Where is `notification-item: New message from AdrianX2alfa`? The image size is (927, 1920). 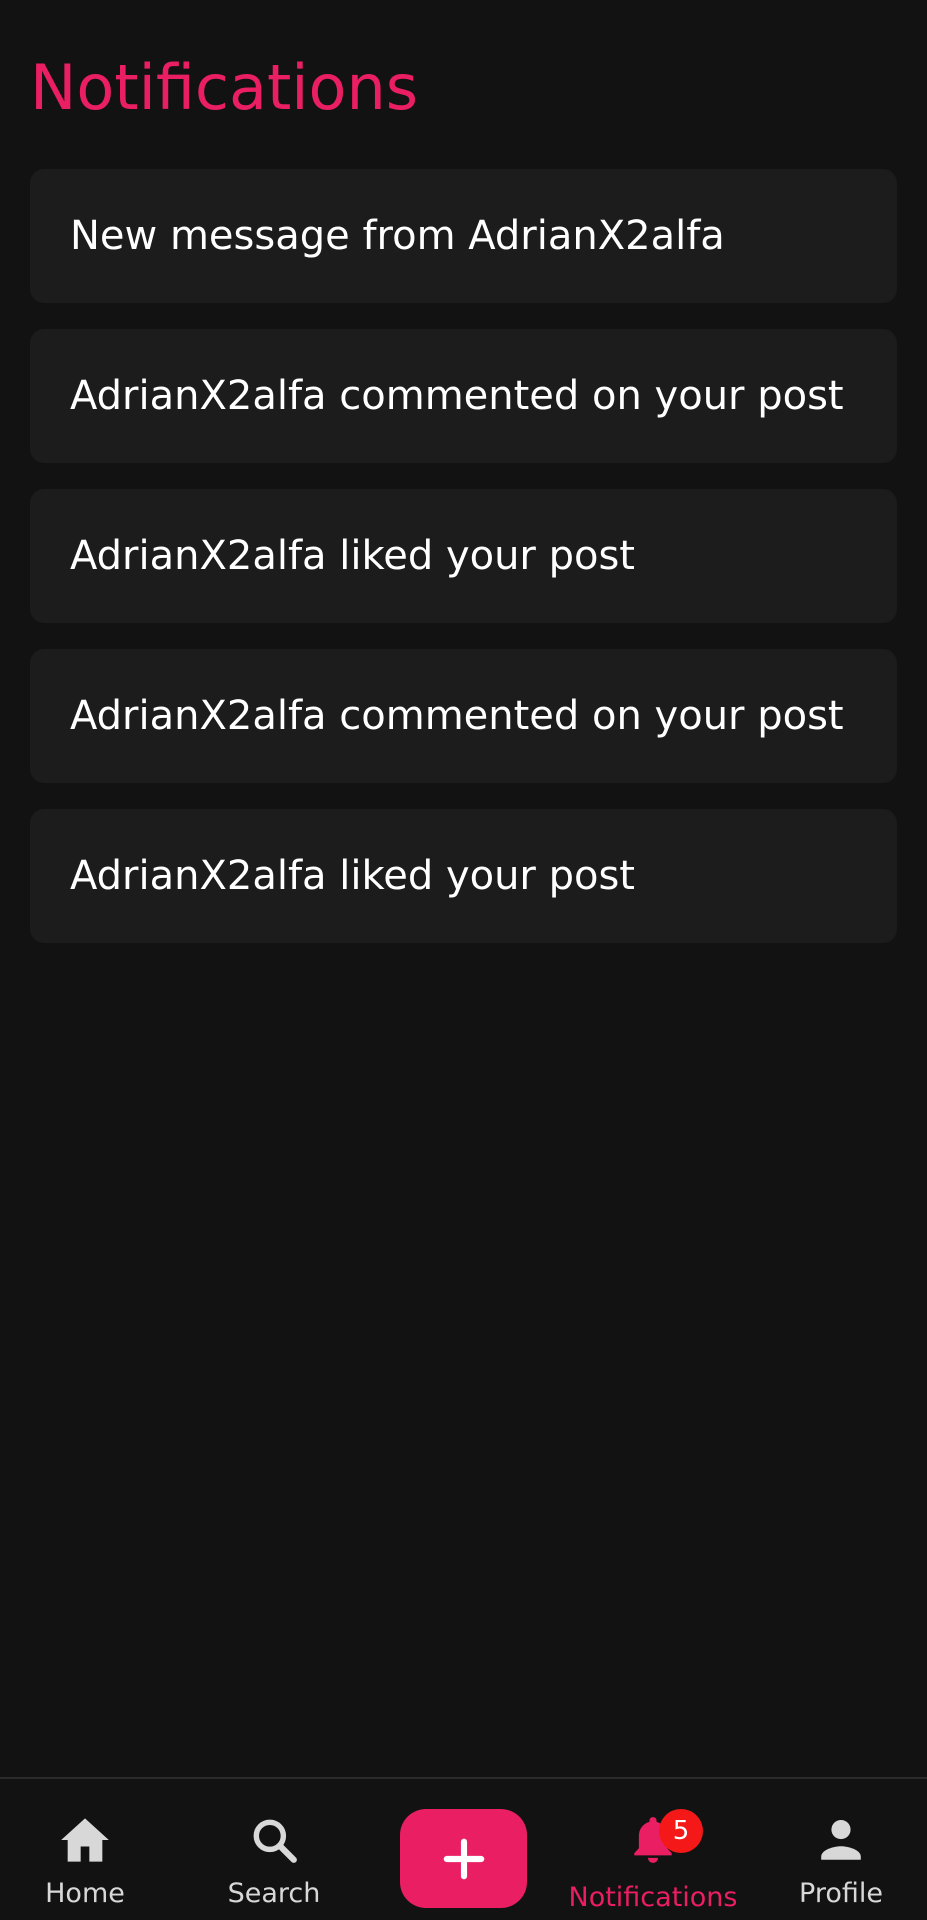 notification-item: New message from AdrianX2alfa is located at coordinates (463, 236).